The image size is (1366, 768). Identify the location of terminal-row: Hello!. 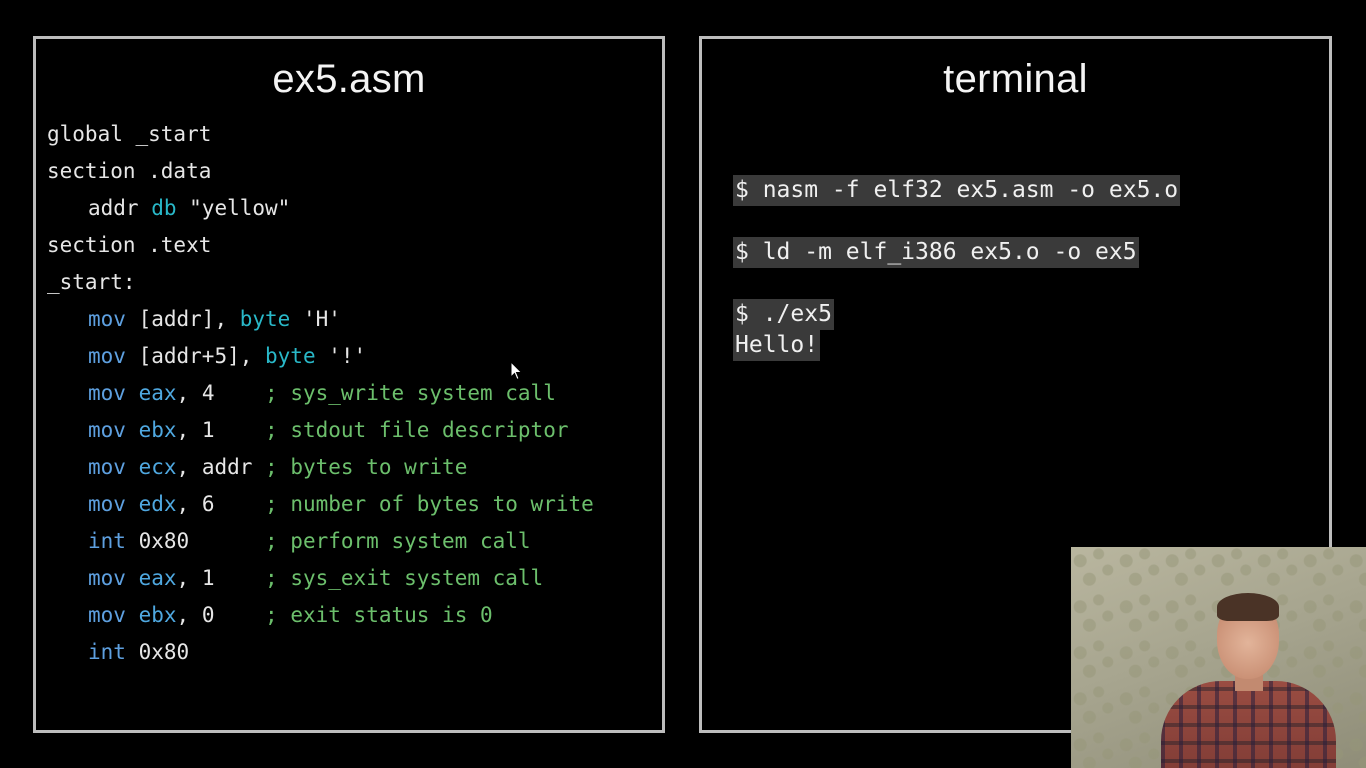
(956, 345).